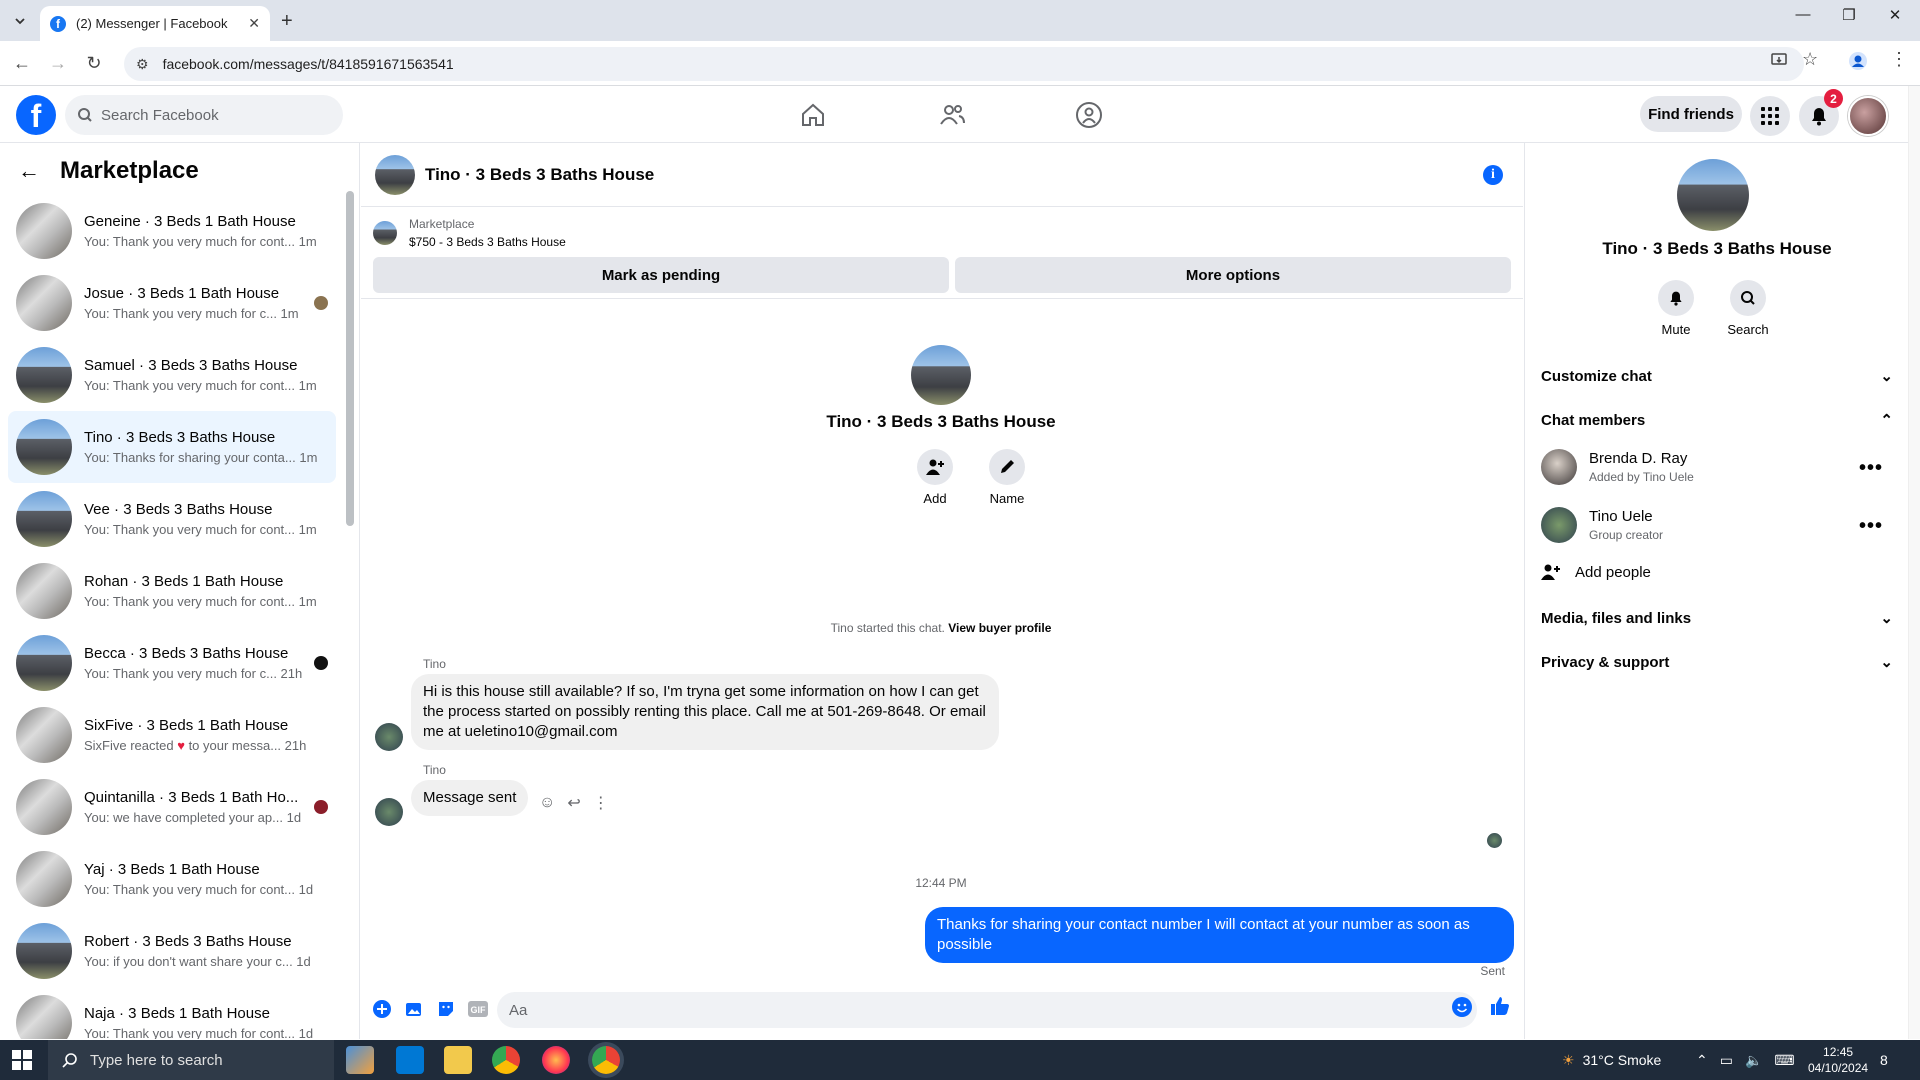 This screenshot has height=1080, width=1920. I want to click on file-explorer-icon, so click(458, 1060).